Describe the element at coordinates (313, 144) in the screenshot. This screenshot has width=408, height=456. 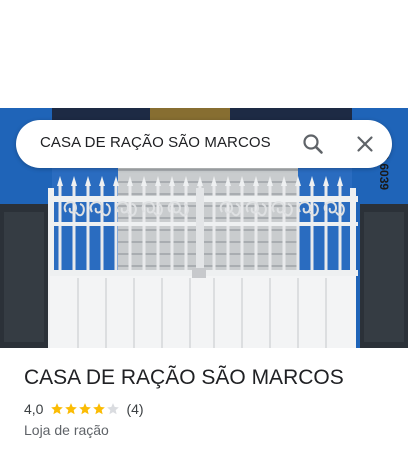
I see `search-icon` at that location.